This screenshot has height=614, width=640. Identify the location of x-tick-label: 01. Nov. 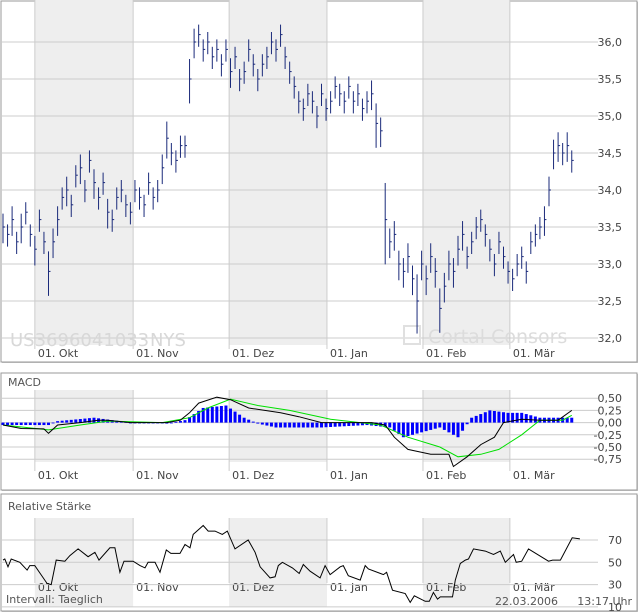
(157, 587).